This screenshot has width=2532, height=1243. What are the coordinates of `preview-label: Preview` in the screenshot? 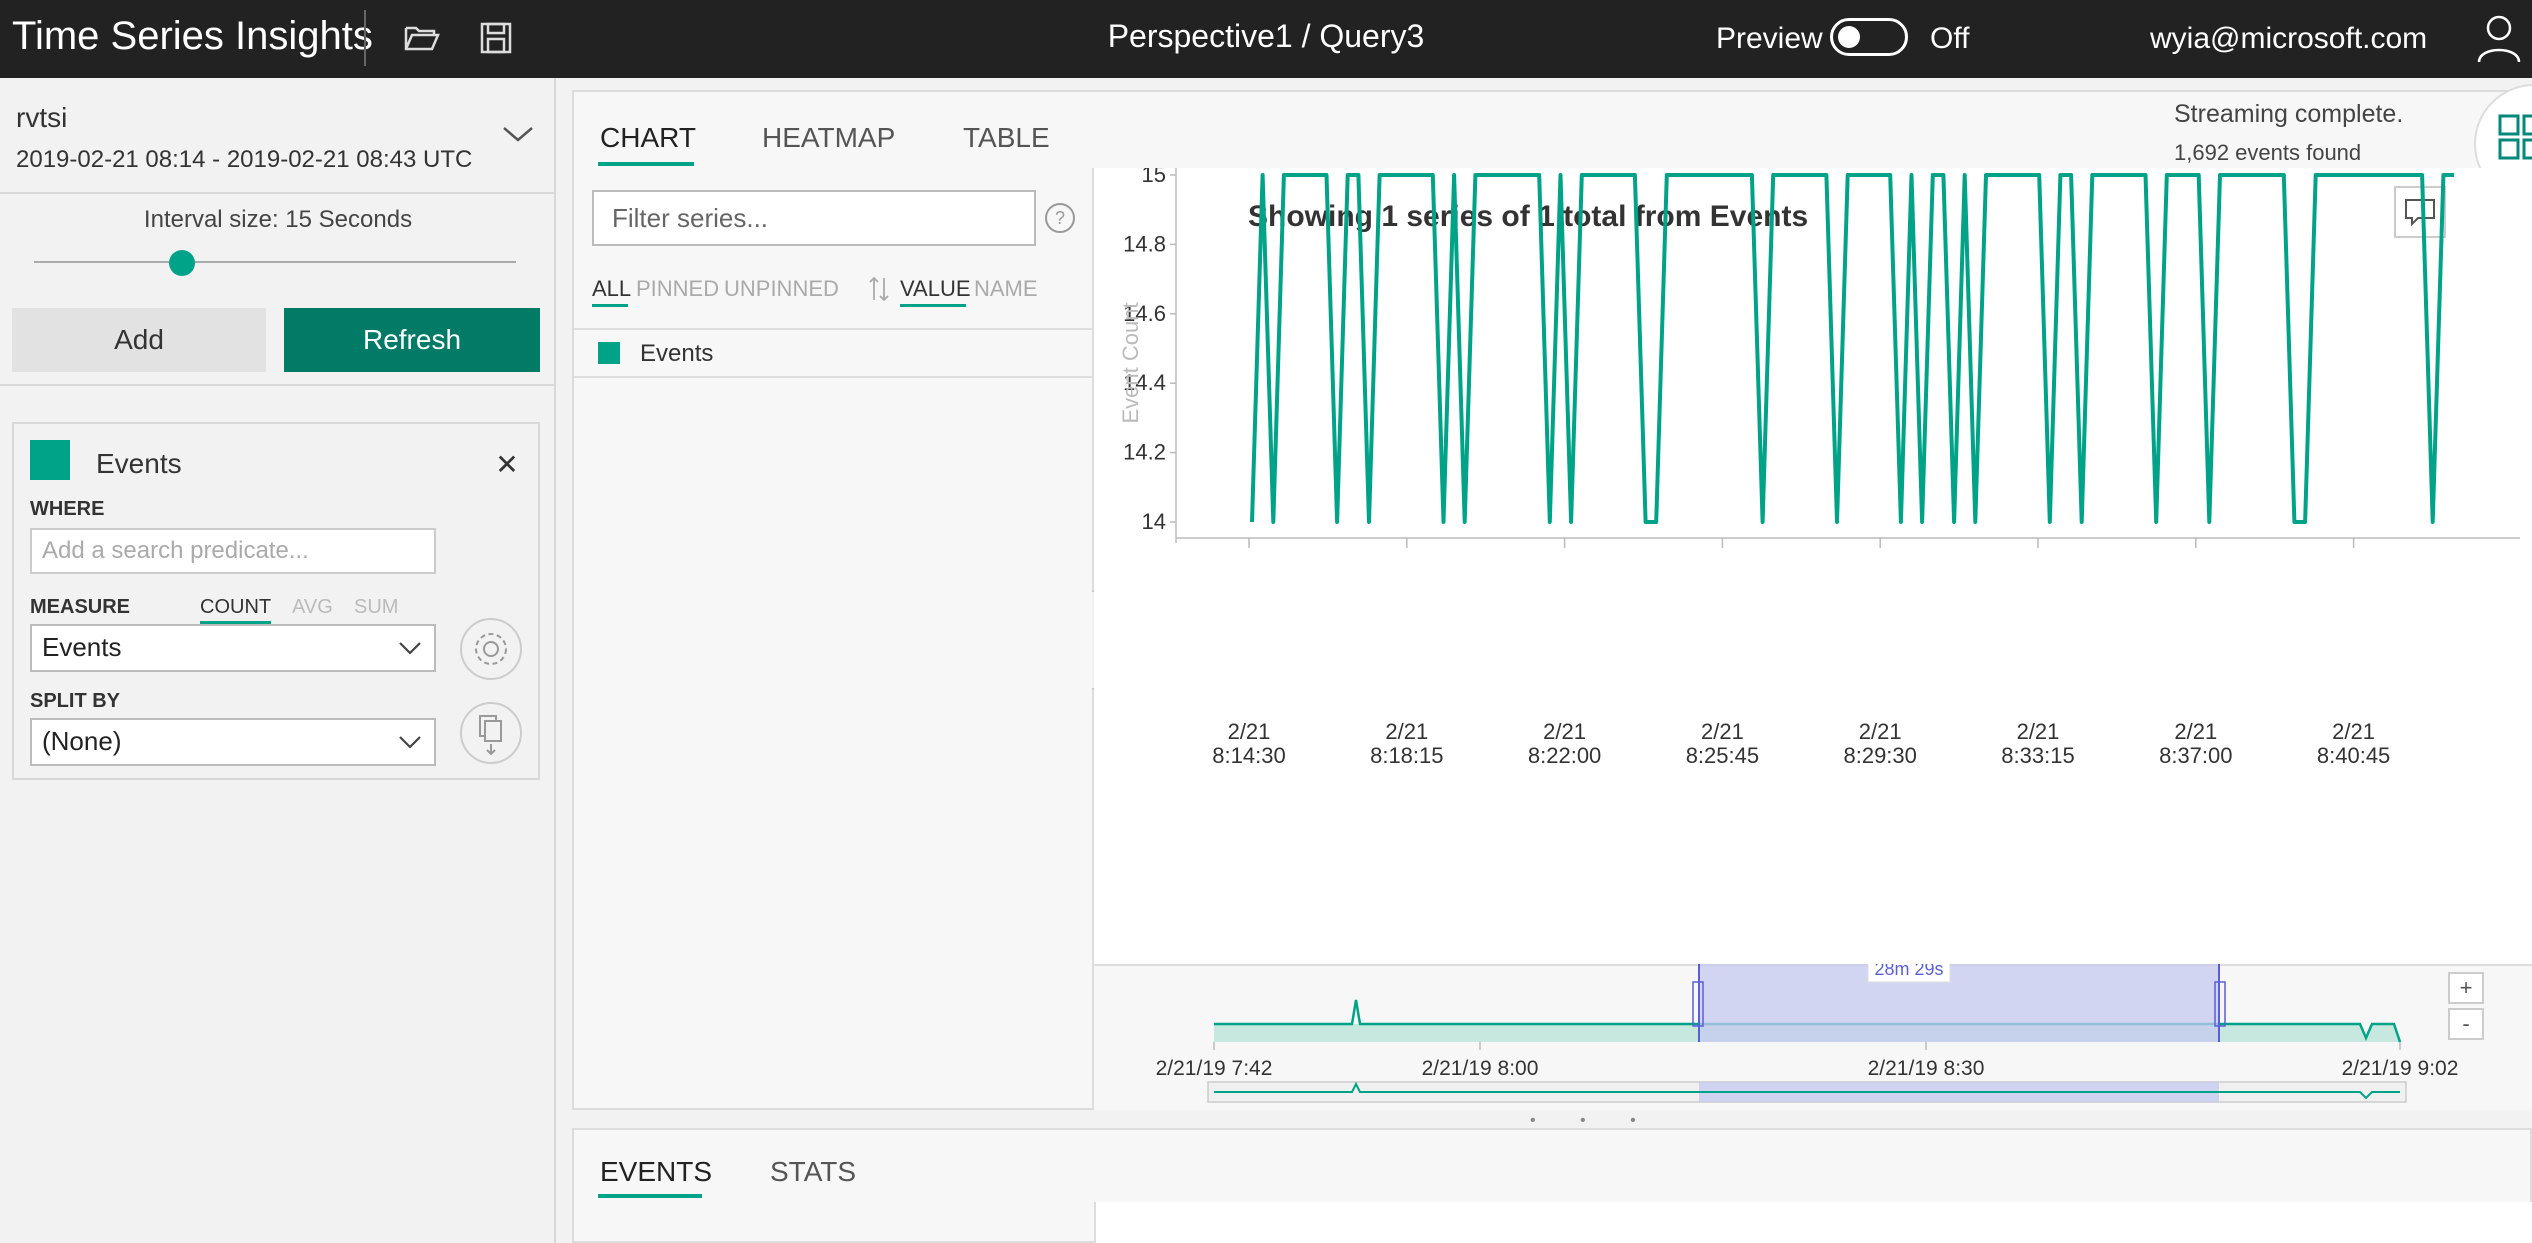 It's located at (1769, 38).